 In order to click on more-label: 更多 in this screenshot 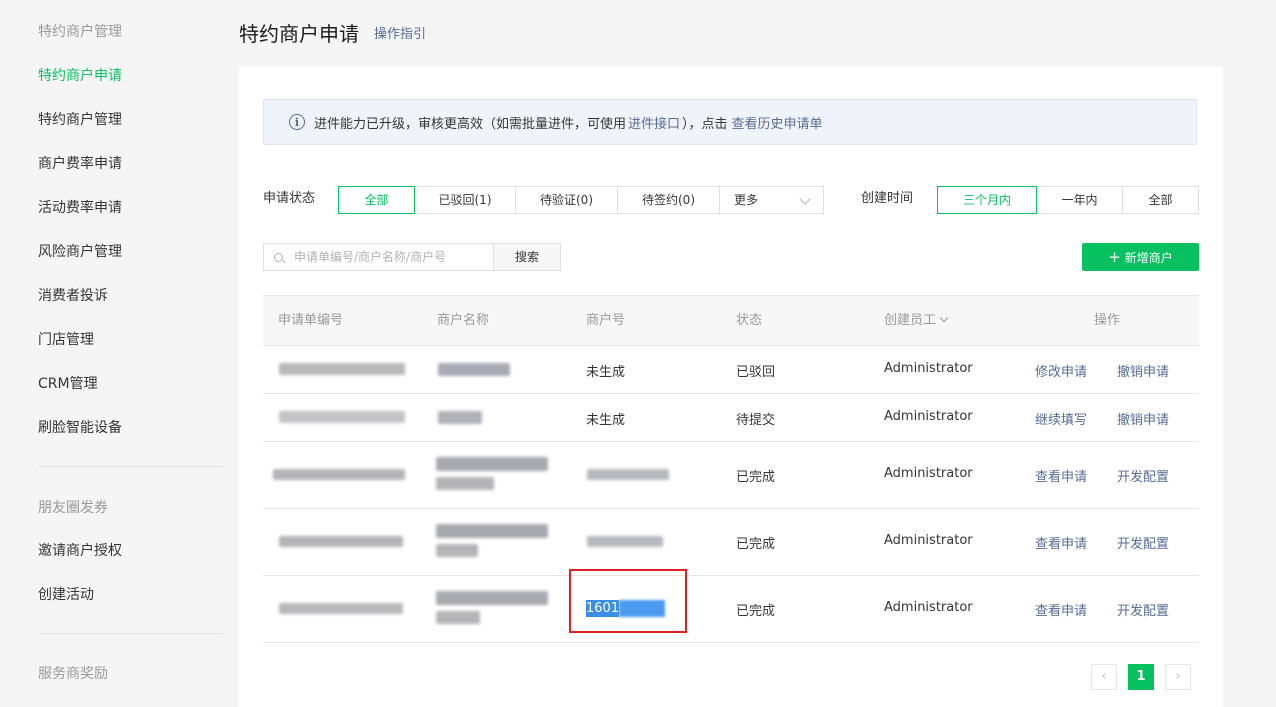, I will do `click(746, 200)`.